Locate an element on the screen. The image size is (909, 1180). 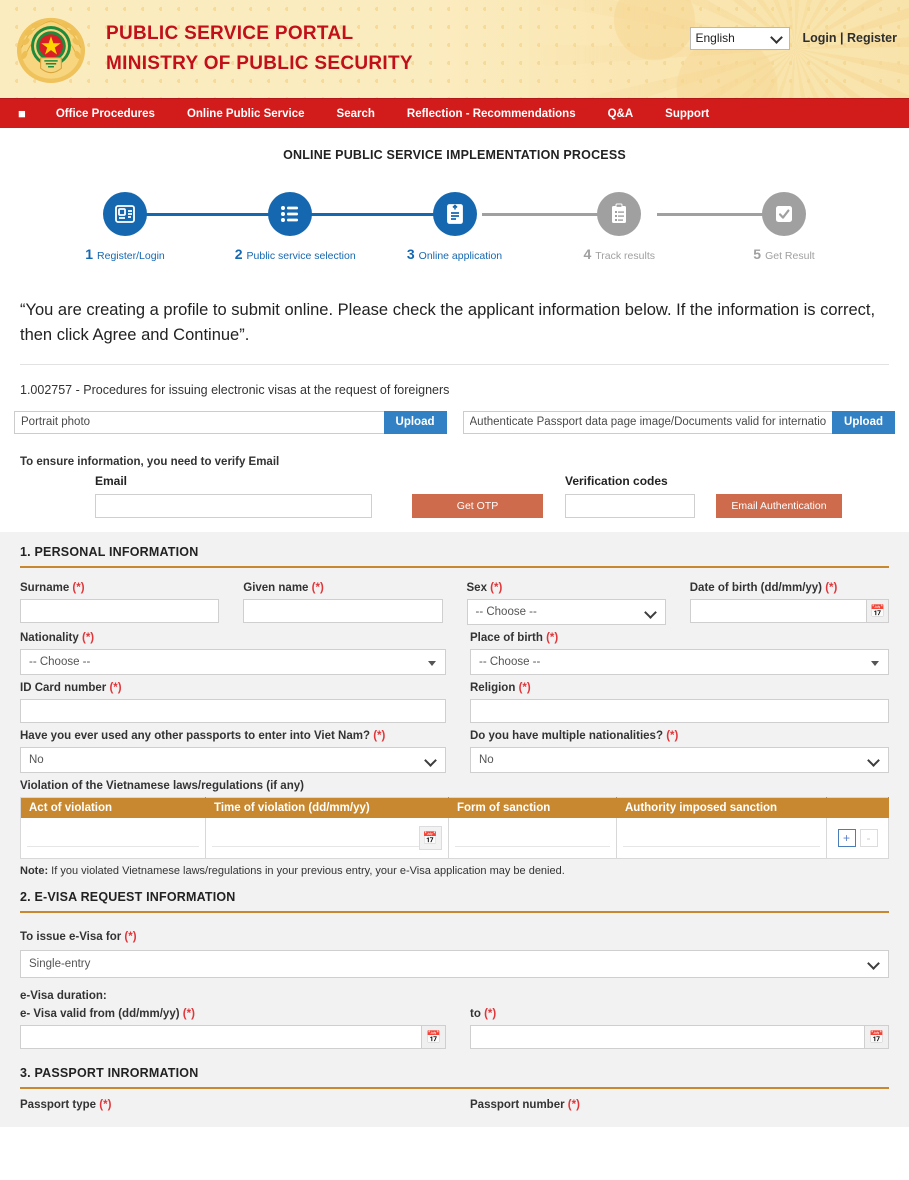
home-icon: ■ is located at coordinates (24, 114).